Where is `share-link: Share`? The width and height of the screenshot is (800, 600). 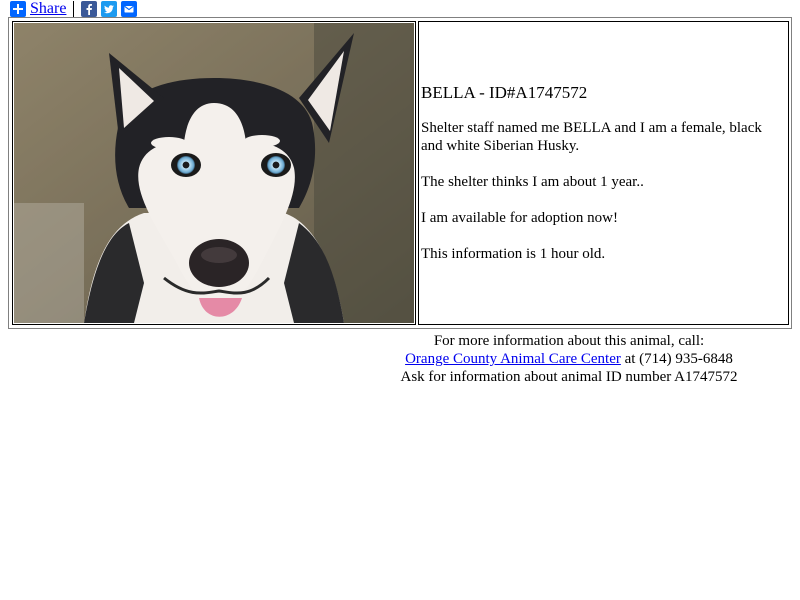 share-link: Share is located at coordinates (48, 9).